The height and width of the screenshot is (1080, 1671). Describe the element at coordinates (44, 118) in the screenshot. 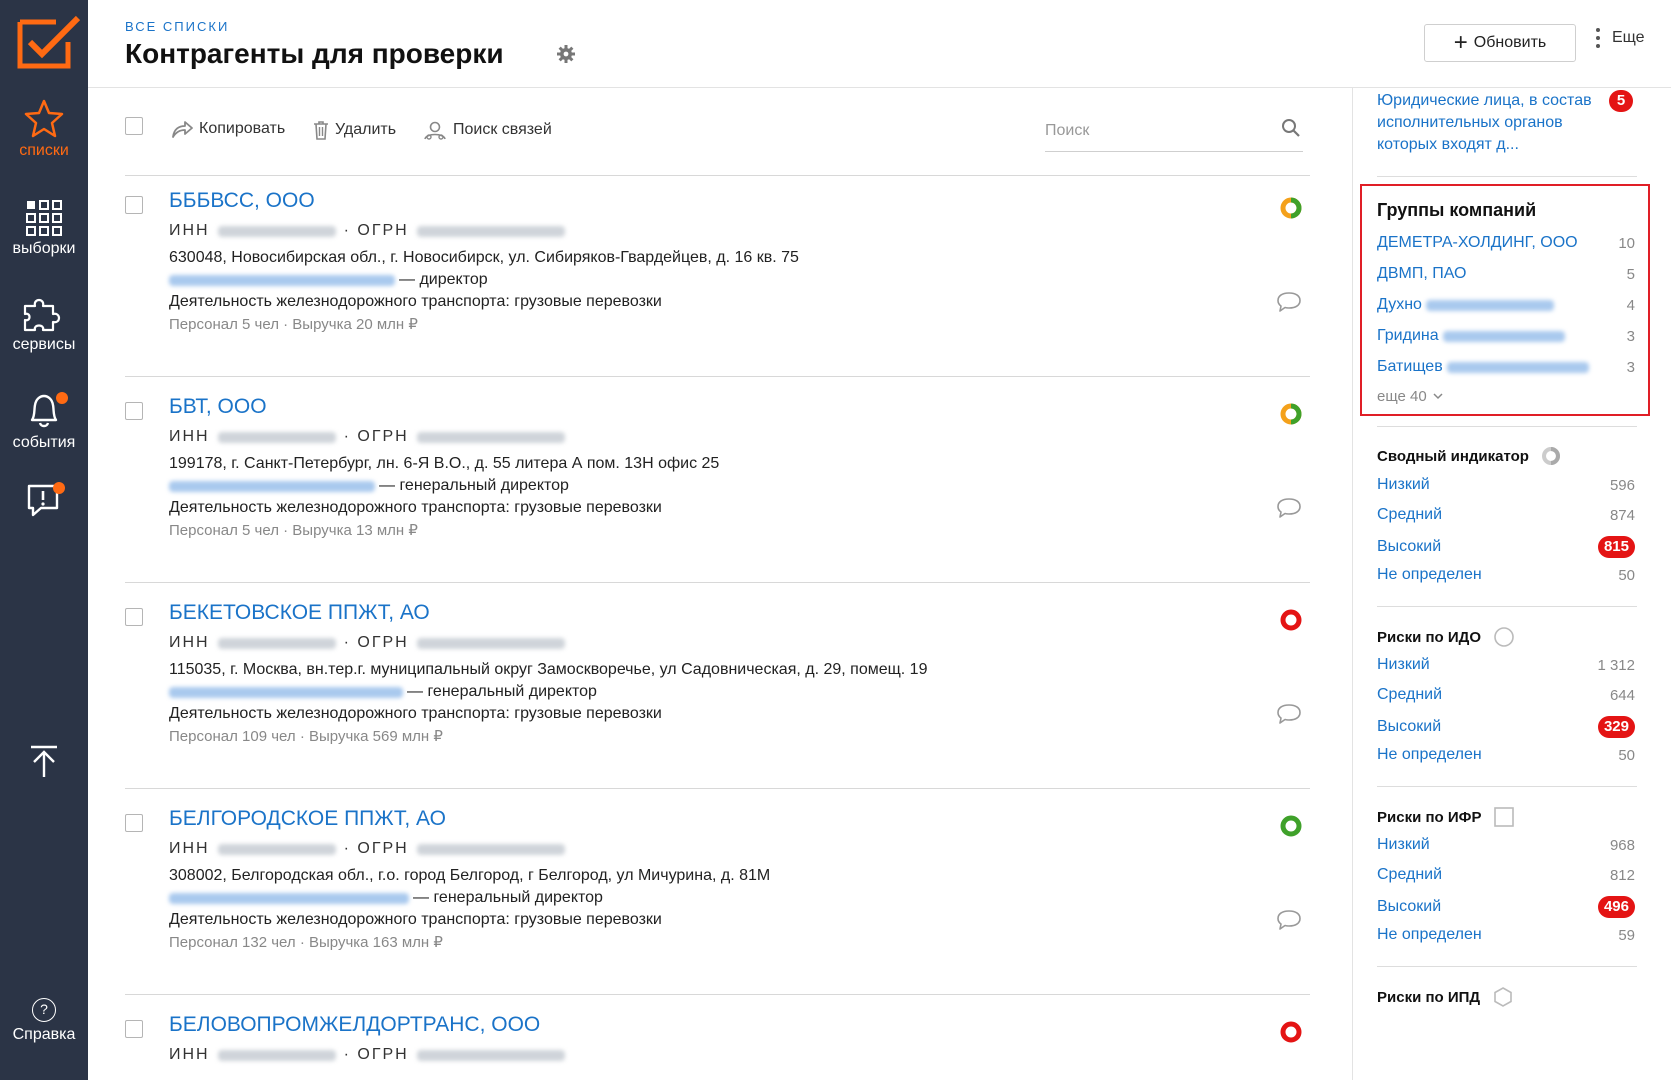

I see `star-icon` at that location.